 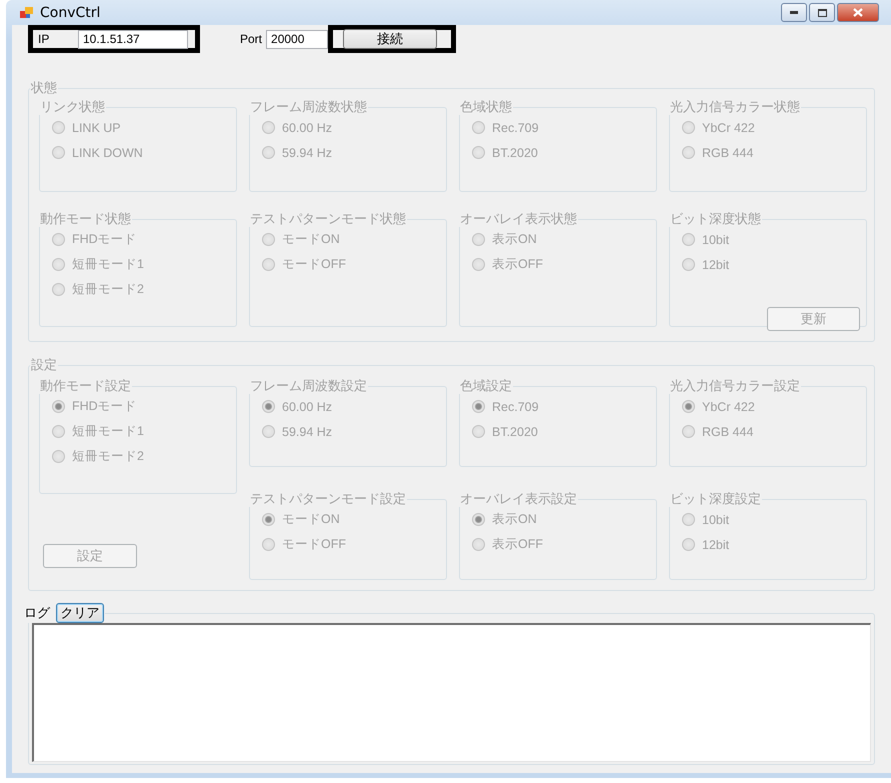 I want to click on group-title: 光入力信号カラー状態, so click(x=735, y=107).